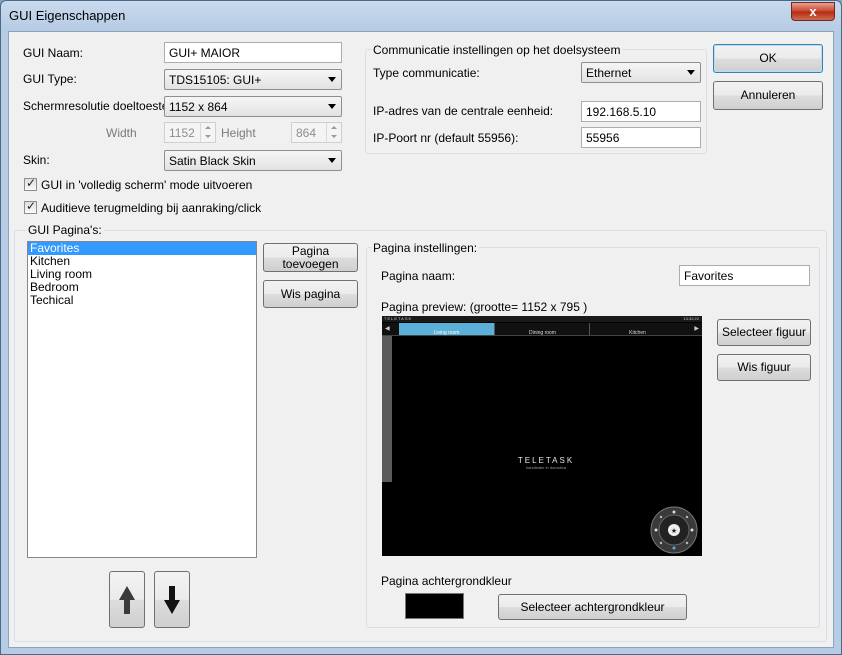 The image size is (842, 655). What do you see at coordinates (121, 133) in the screenshot?
I see `width-label: Width` at bounding box center [121, 133].